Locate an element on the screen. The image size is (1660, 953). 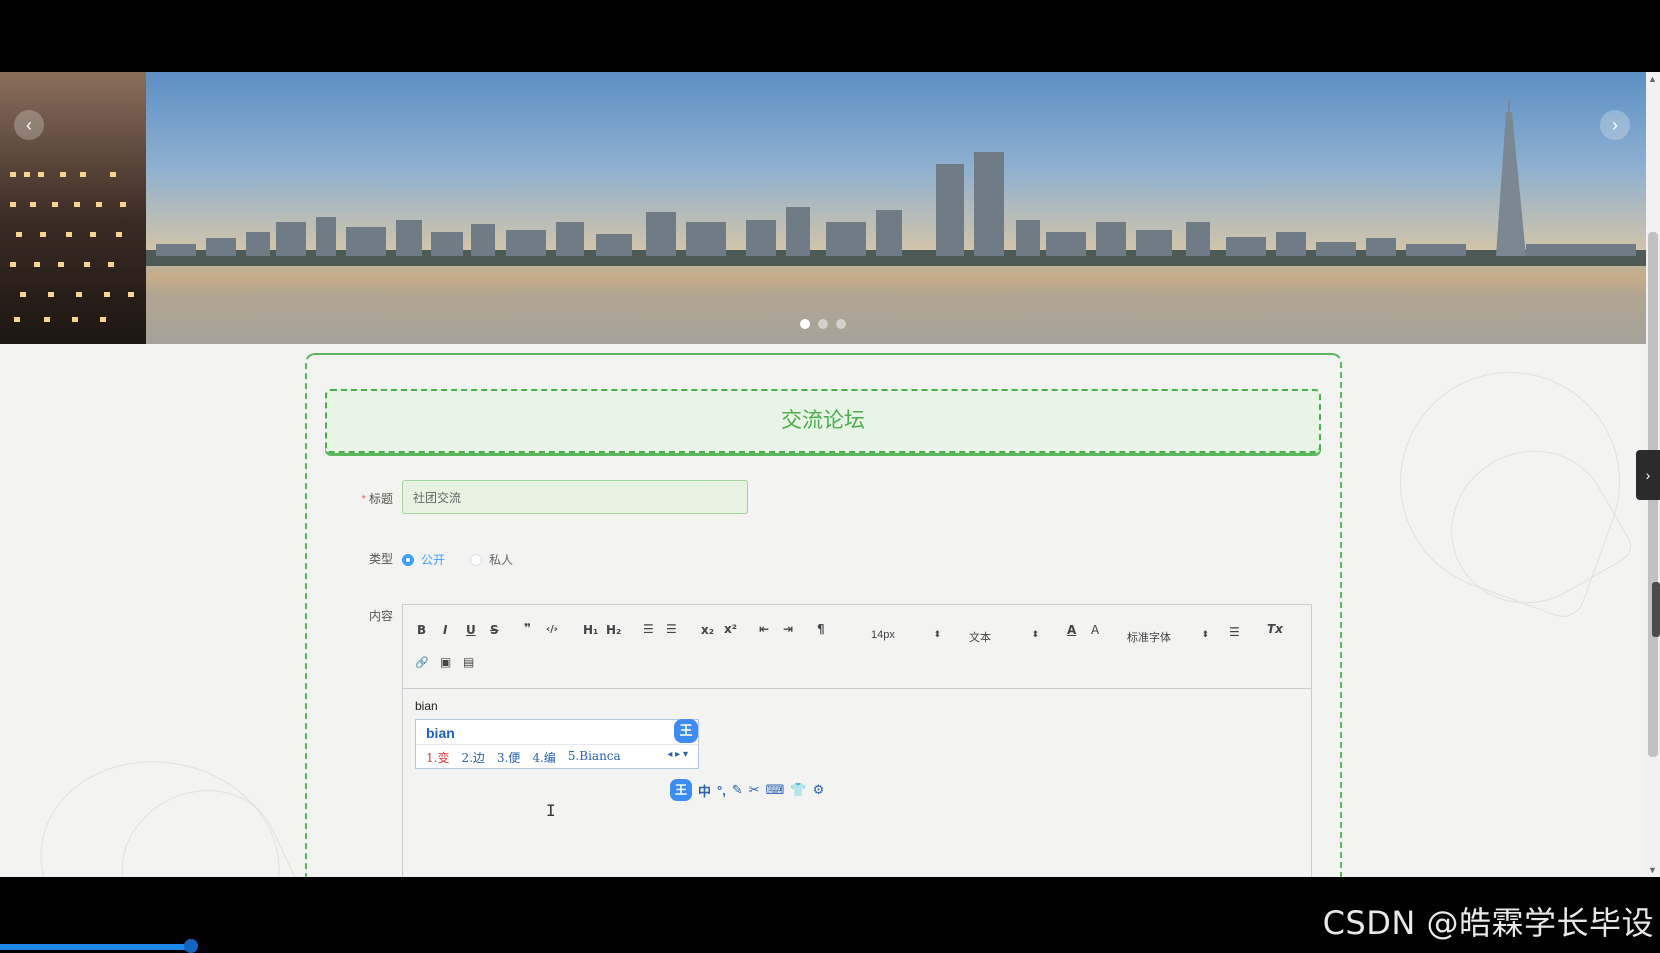
align-icon: ☰ is located at coordinates (1234, 632).